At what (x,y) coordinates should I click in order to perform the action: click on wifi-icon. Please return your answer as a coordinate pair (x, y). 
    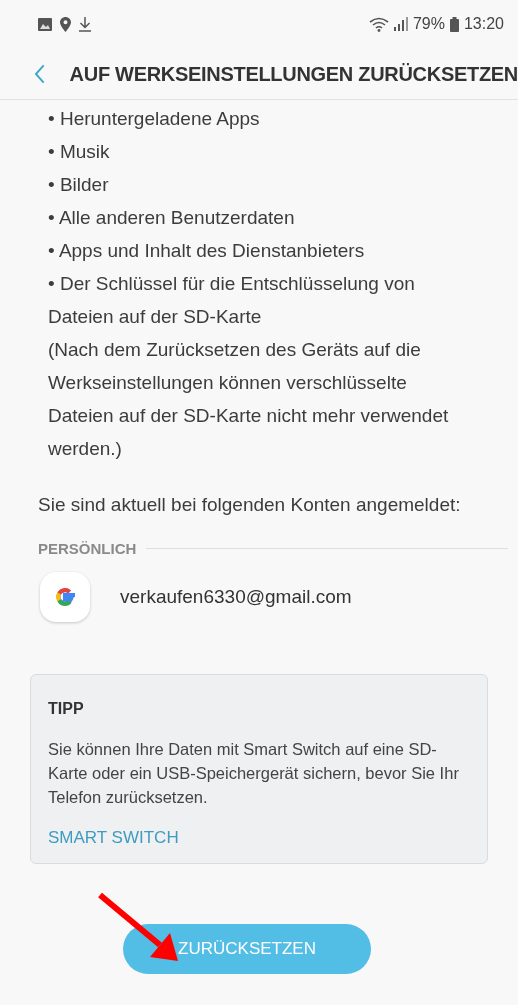
    Looking at the image, I should click on (378, 24).